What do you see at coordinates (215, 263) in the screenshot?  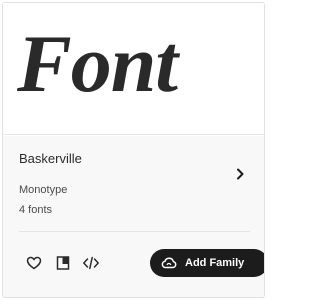 I see `add-family-label: Add Family` at bounding box center [215, 263].